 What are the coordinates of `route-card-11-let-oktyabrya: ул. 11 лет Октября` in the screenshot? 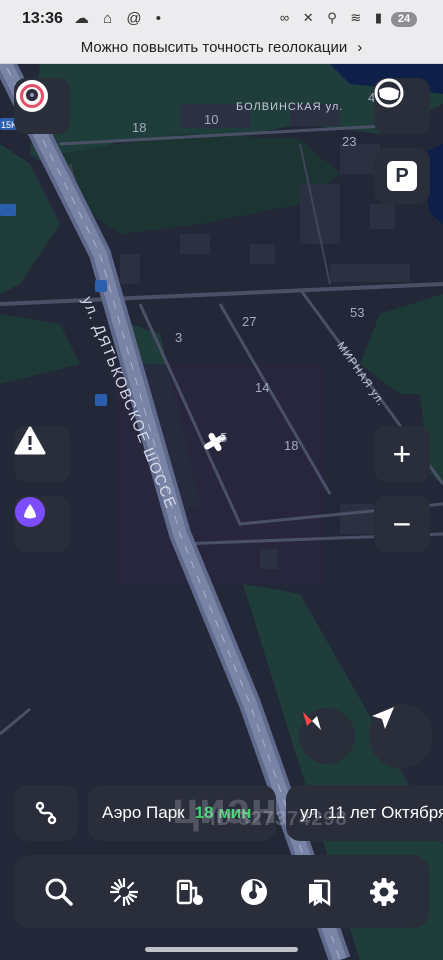 It's located at (364, 813).